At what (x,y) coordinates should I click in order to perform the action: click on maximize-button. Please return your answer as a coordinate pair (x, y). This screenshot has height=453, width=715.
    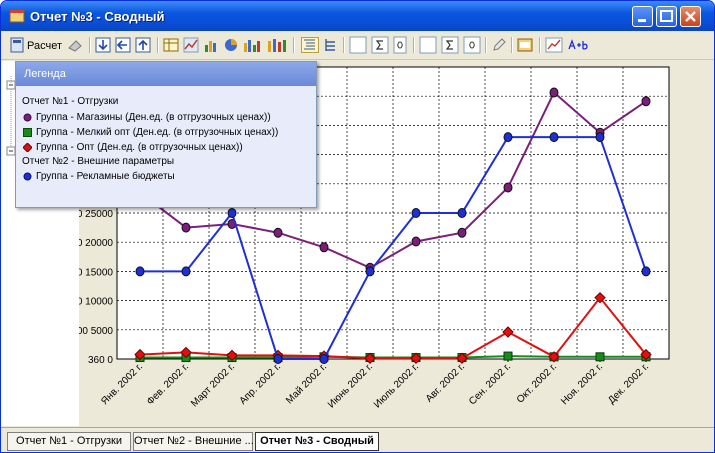
    Looking at the image, I should click on (666, 16).